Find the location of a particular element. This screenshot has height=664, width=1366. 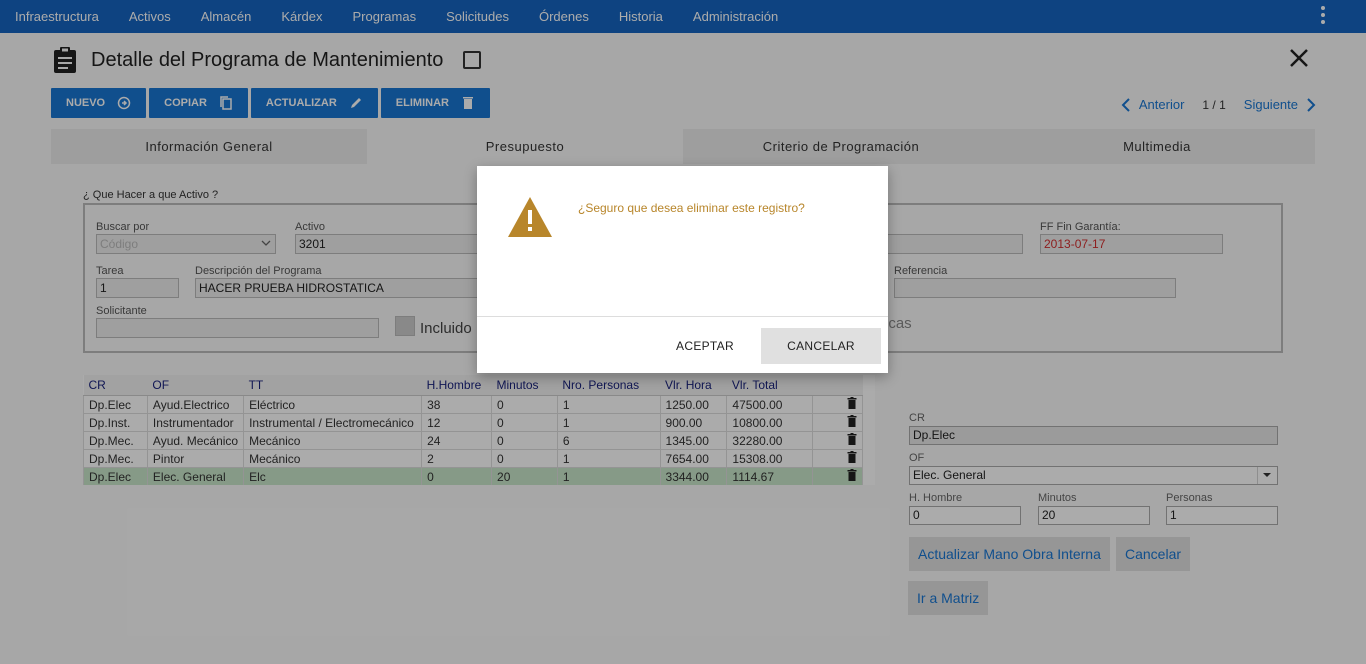

dialog-cancelar-button: CANCELAR is located at coordinates (821, 346).